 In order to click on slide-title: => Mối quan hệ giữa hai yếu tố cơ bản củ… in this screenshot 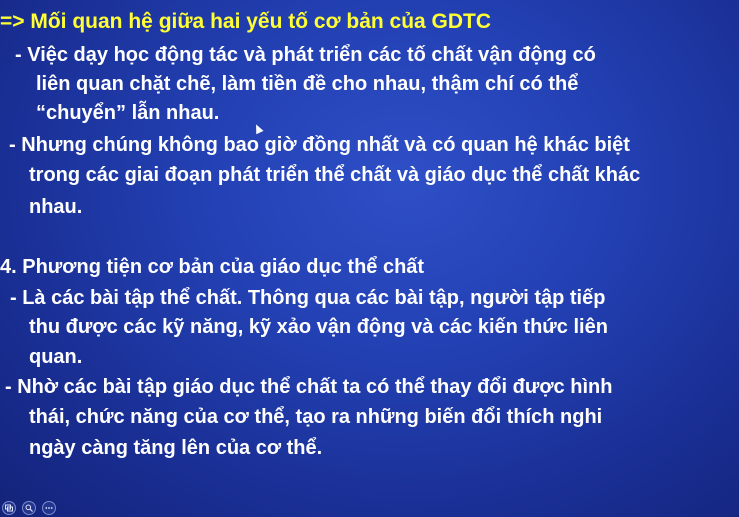, I will do `click(246, 21)`.